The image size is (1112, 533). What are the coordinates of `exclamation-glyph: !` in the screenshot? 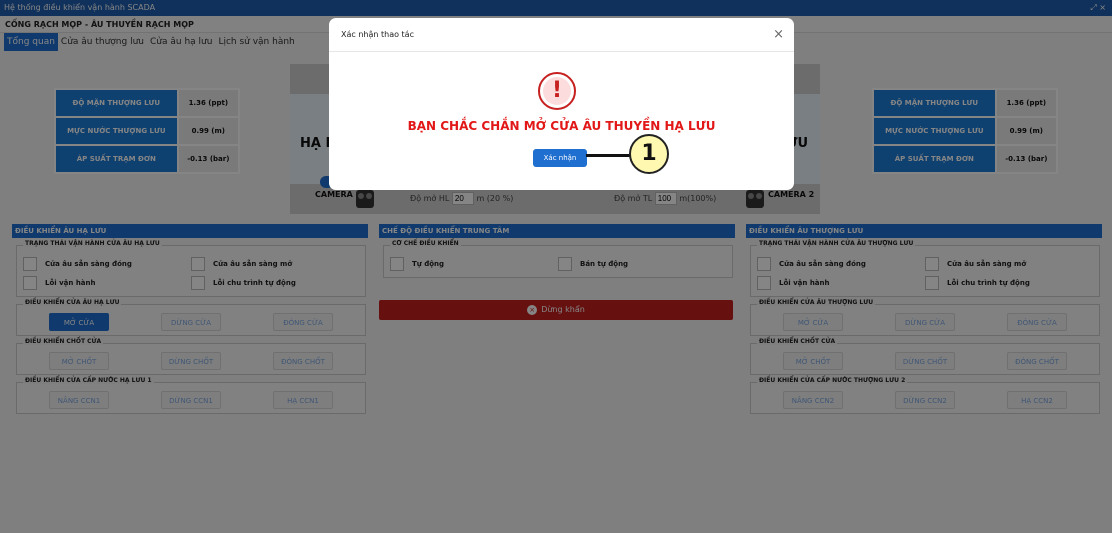 It's located at (557, 90).